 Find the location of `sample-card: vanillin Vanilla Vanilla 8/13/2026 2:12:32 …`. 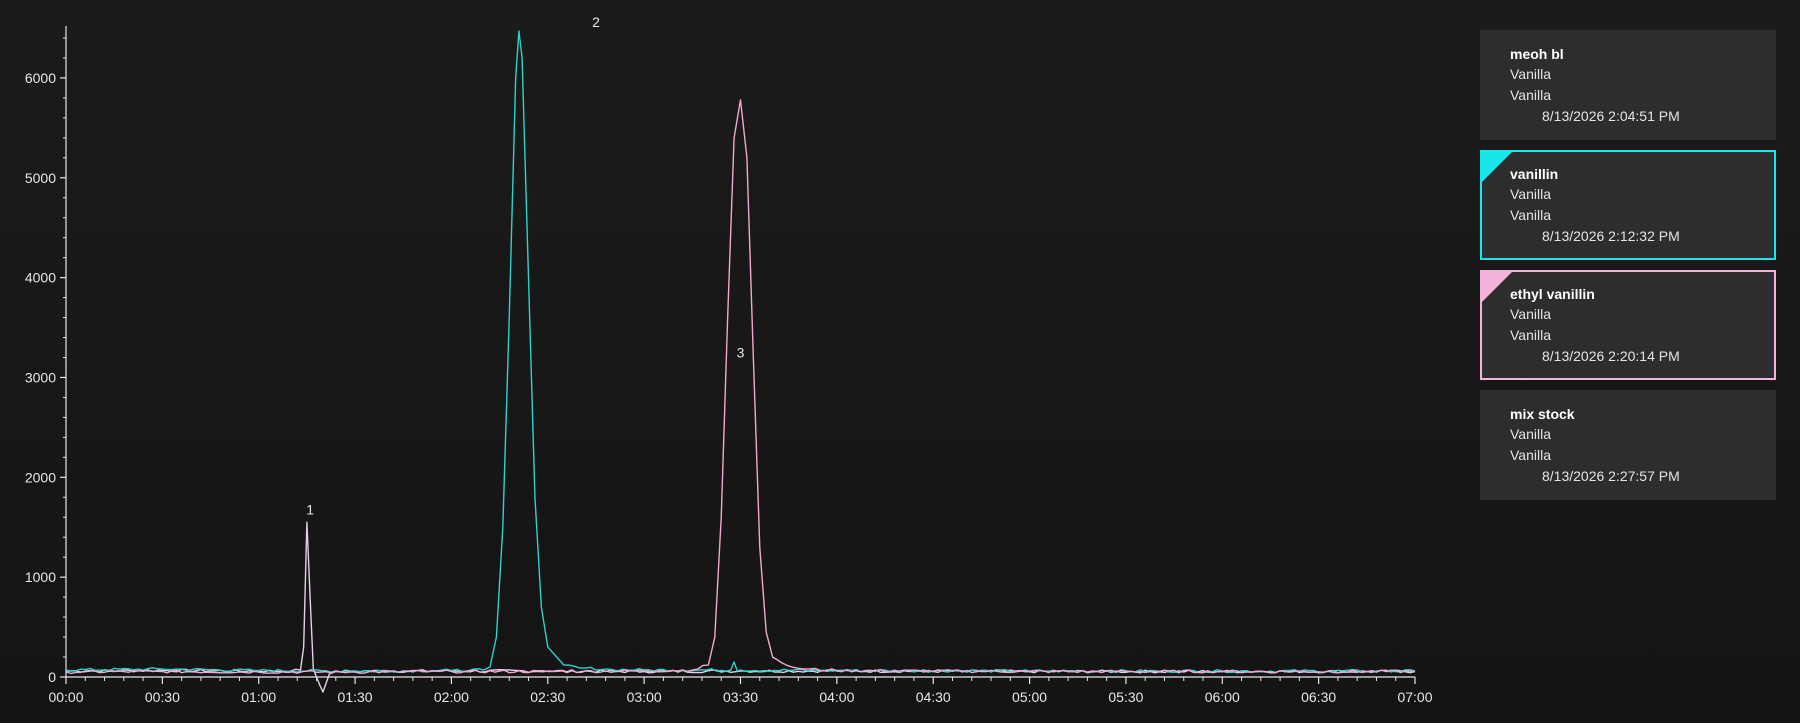

sample-card: vanillin Vanilla Vanilla 8/13/2026 2:12:32 … is located at coordinates (1628, 205).